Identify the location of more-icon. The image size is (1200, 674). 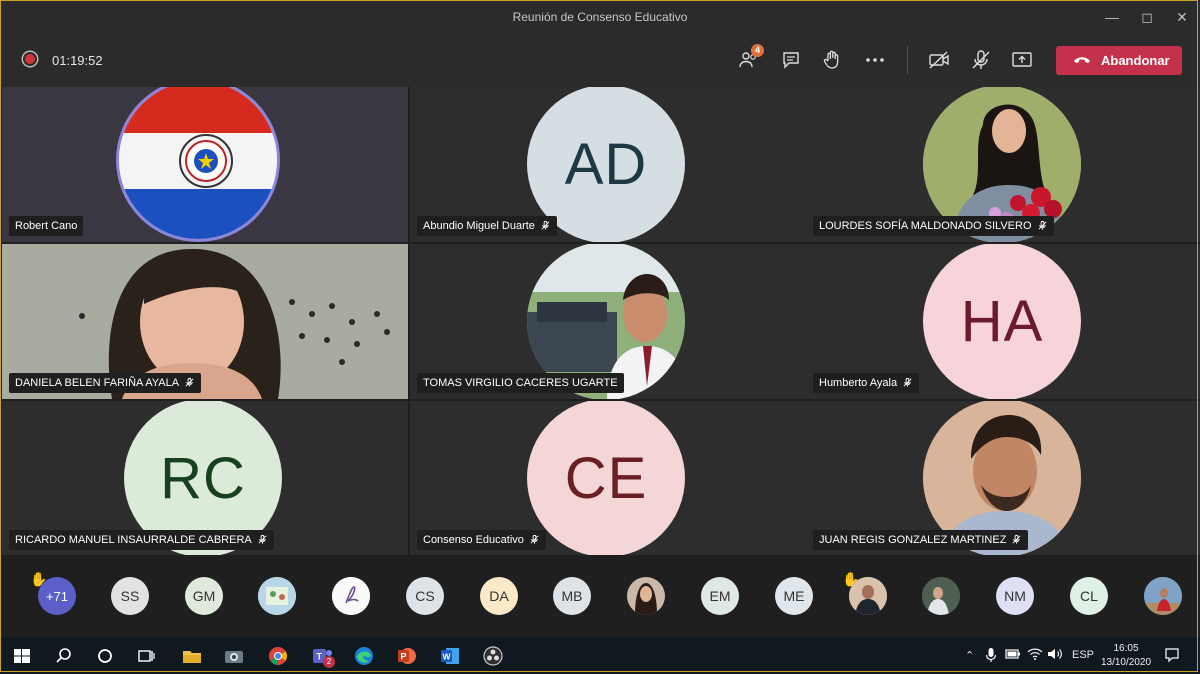
(875, 60).